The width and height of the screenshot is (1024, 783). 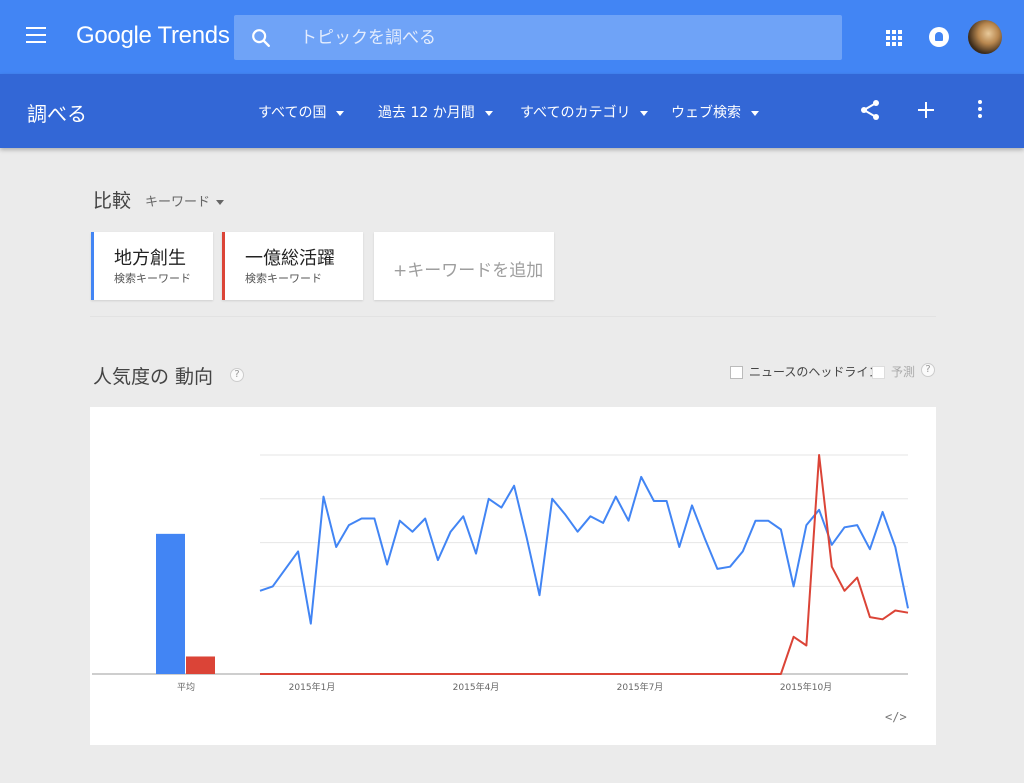 I want to click on forecast-label: 予測, so click(x=903, y=372).